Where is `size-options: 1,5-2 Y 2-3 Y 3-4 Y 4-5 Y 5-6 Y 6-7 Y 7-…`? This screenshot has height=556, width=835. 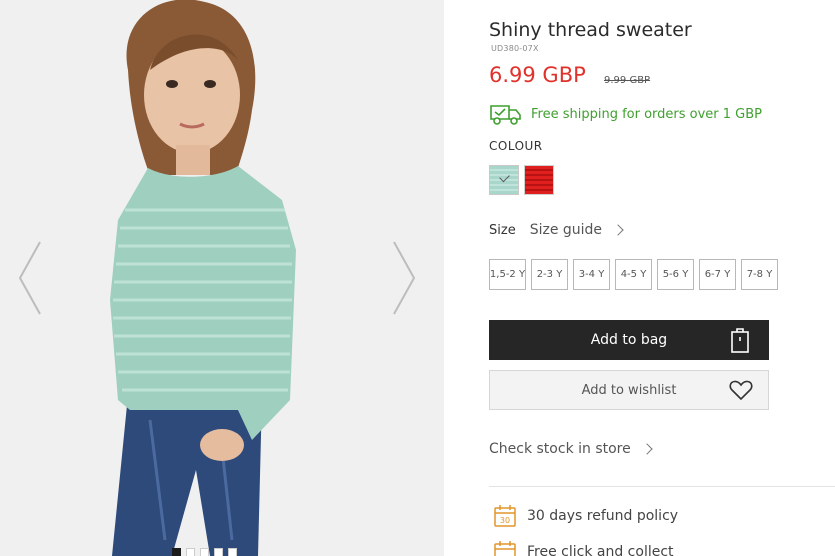
size-options: 1,5-2 Y 2-3 Y 3-4 Y 4-5 Y 5-6 Y 6-7 Y 7-… is located at coordinates (633, 274).